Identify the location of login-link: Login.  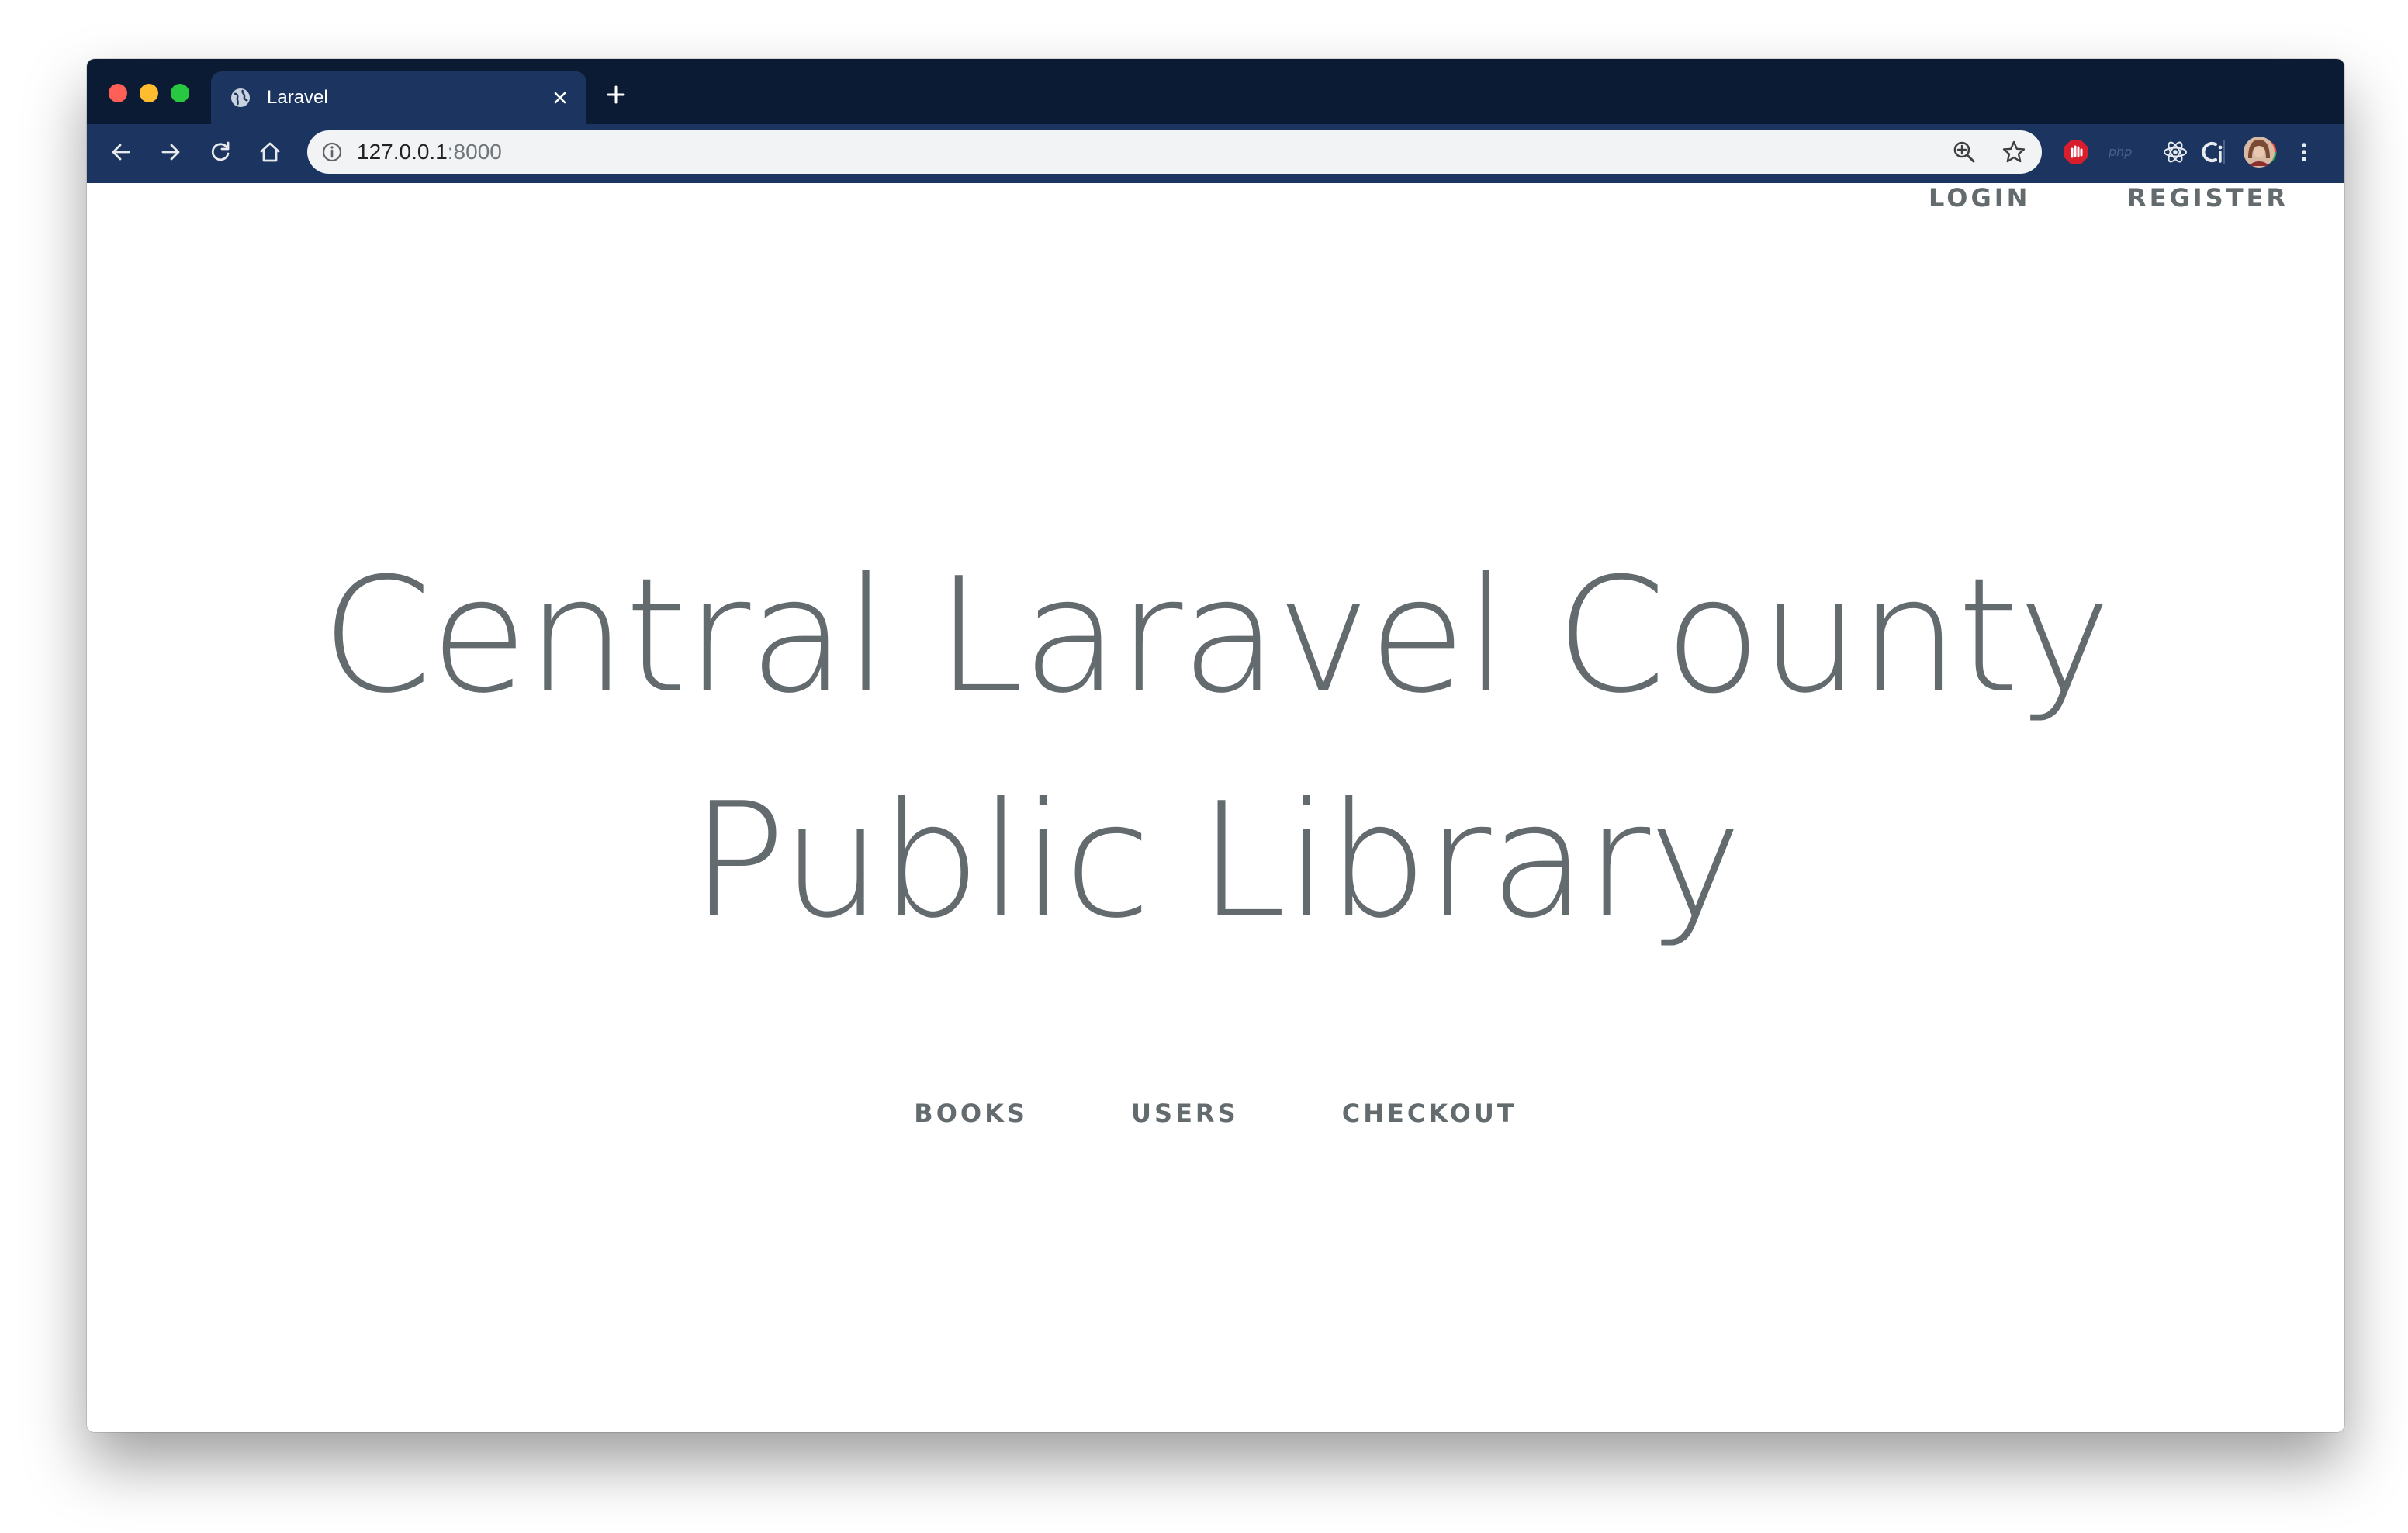
(1979, 198).